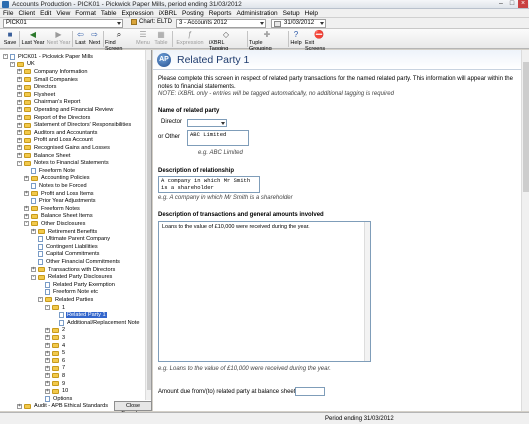 This screenshot has height=424, width=529. Describe the element at coordinates (310, 391) in the screenshot. I see `amount-due-field` at that location.